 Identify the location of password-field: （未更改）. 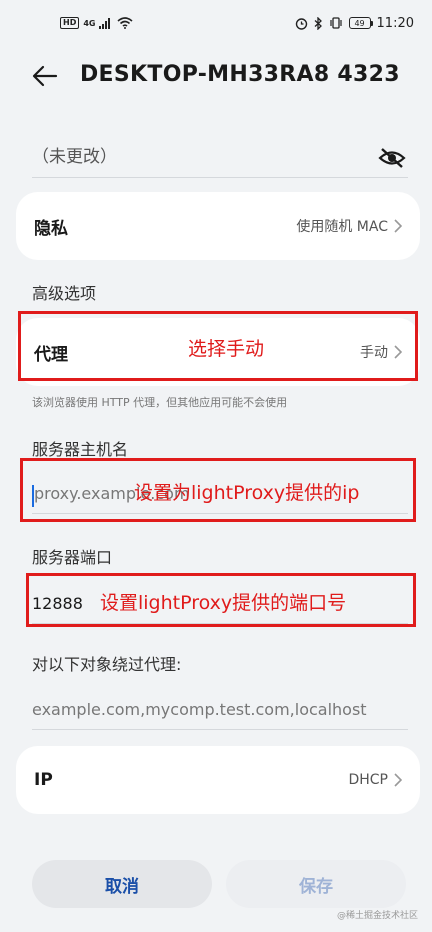
(220, 158).